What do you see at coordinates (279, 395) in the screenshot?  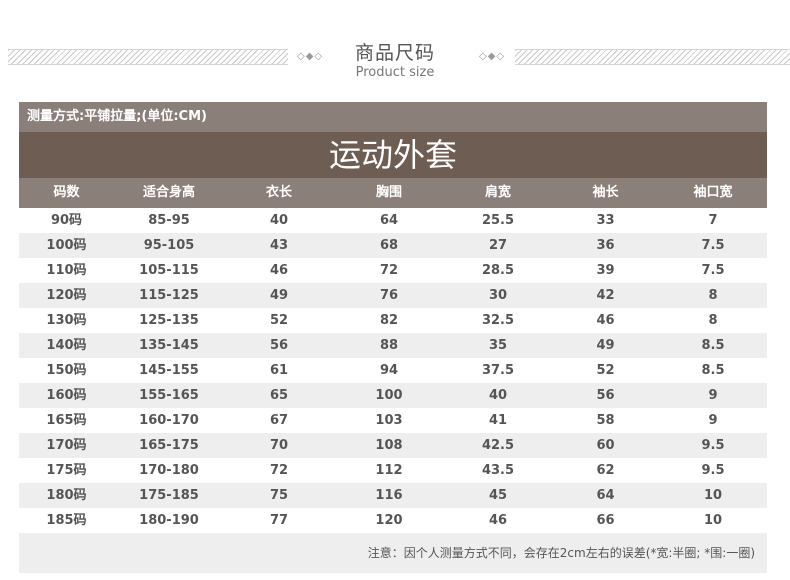 I see `table-cell: 65` at bounding box center [279, 395].